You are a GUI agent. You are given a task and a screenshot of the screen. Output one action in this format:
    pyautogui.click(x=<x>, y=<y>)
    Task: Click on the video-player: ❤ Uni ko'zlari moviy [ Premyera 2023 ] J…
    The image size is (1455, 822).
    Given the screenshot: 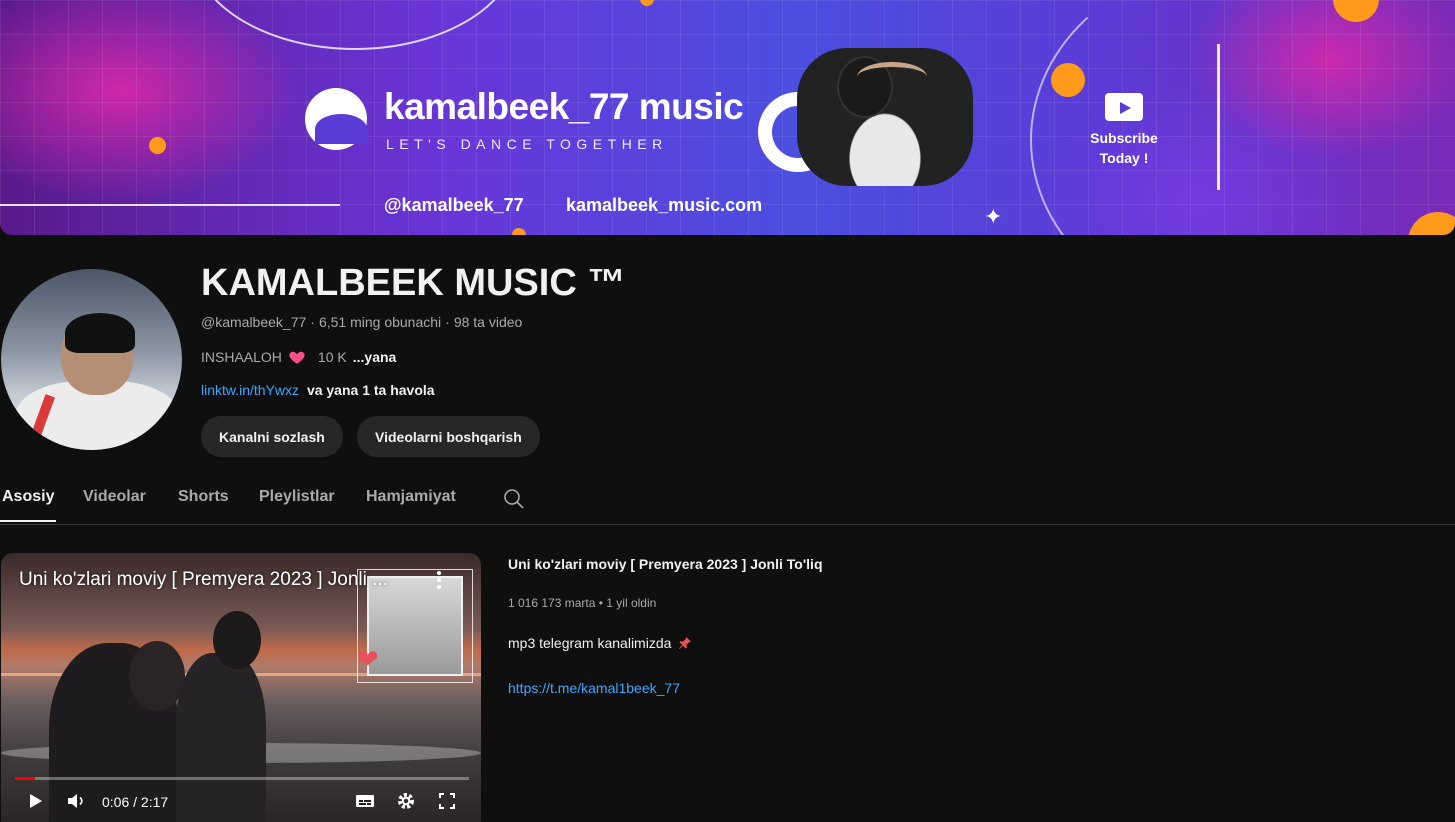 What is the action you would take?
    pyautogui.click(x=241, y=687)
    